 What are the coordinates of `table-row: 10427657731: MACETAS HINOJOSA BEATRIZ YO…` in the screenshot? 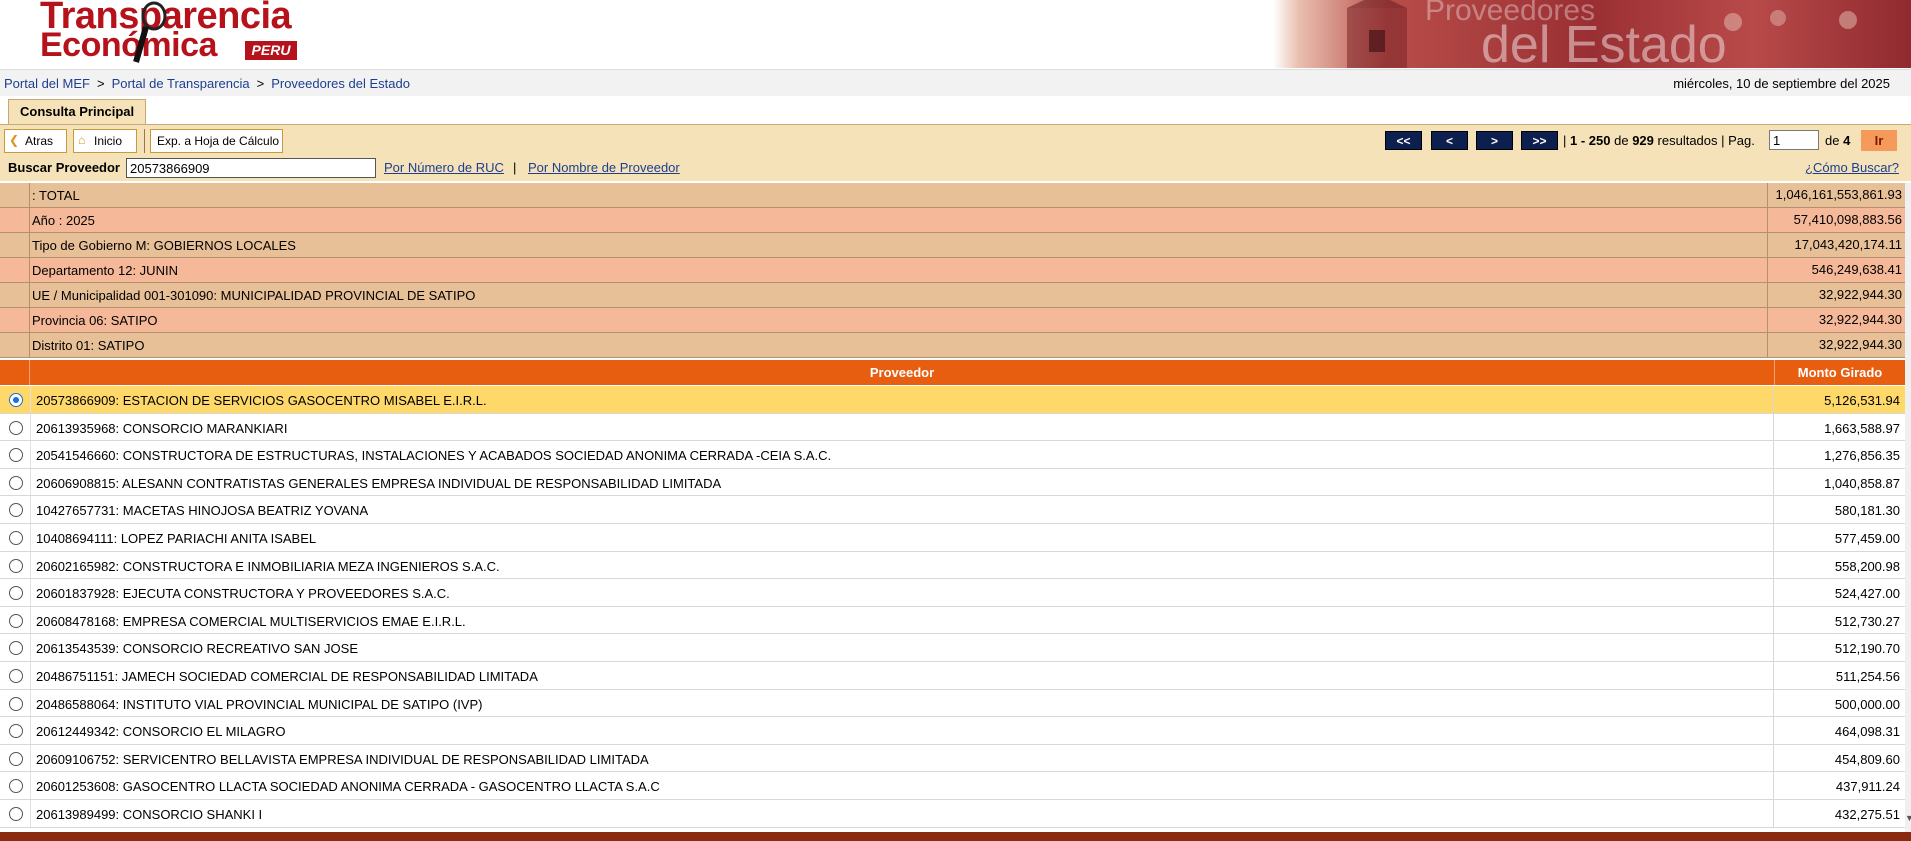 It's located at (952, 510).